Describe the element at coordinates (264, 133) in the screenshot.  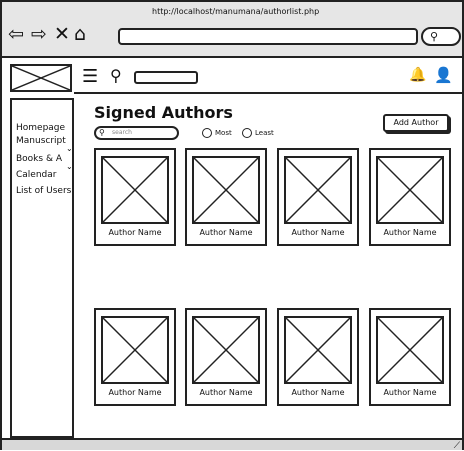
I see `radio-least-label: Least` at that location.